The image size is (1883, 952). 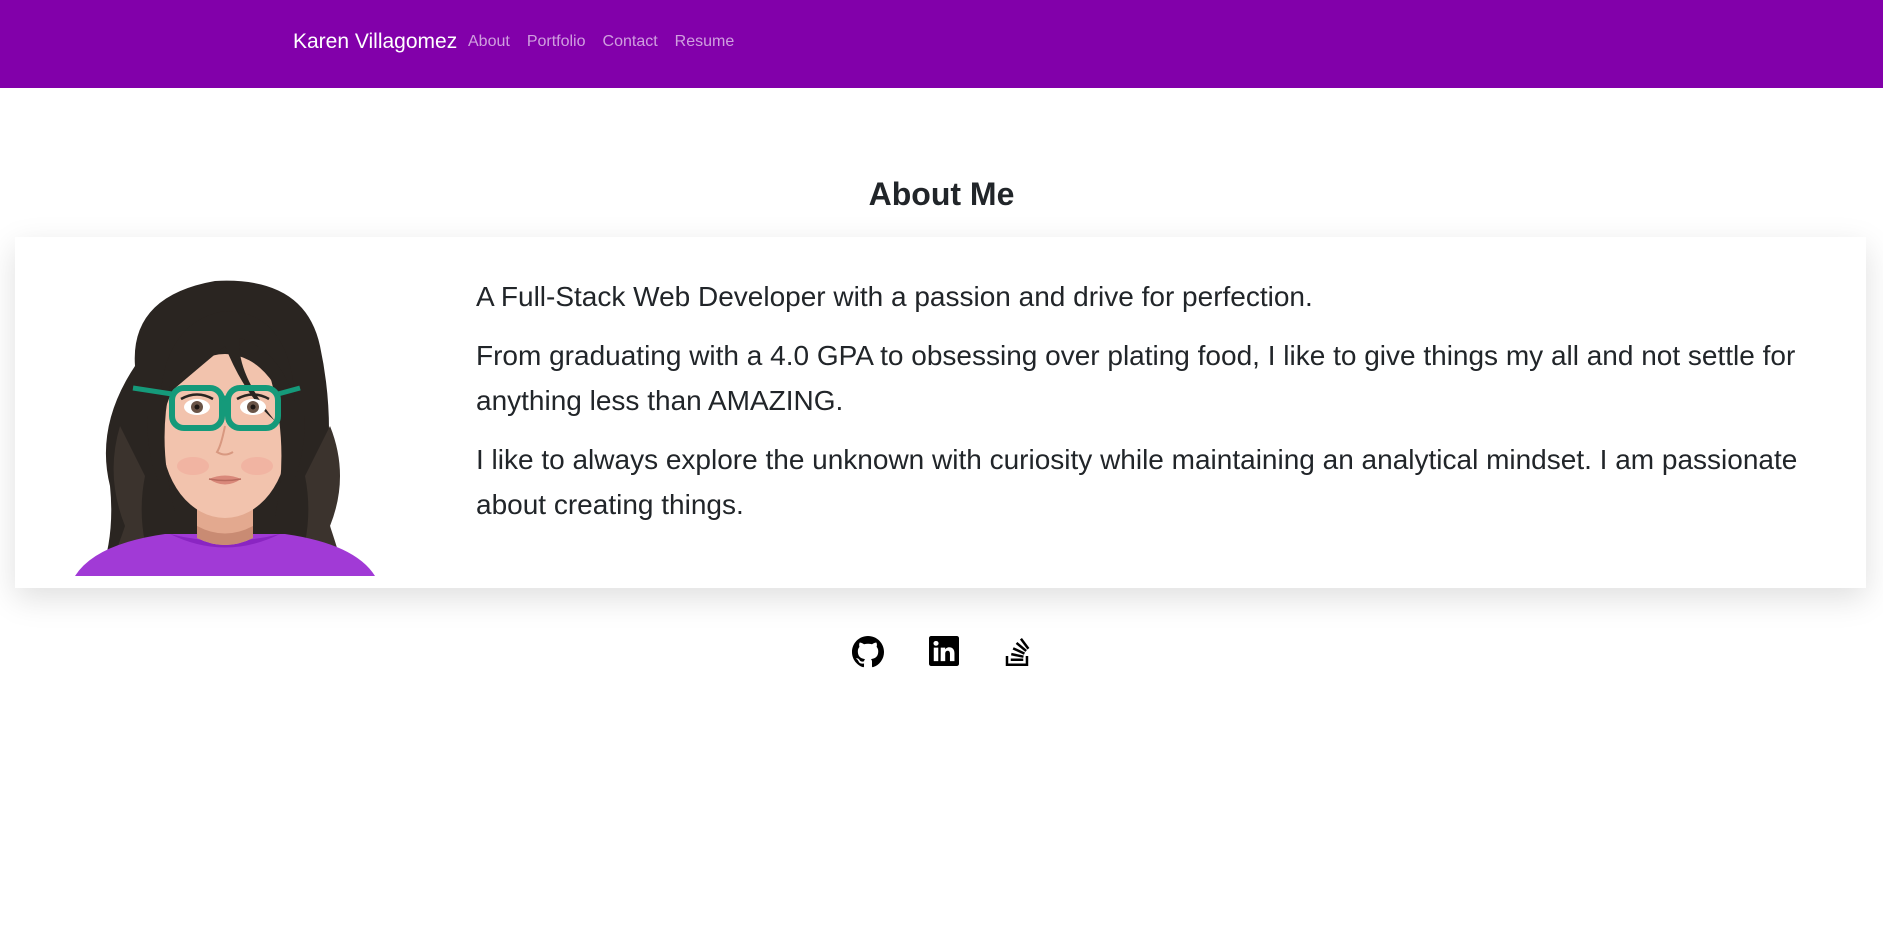 I want to click on avatar, so click(x=225, y=426).